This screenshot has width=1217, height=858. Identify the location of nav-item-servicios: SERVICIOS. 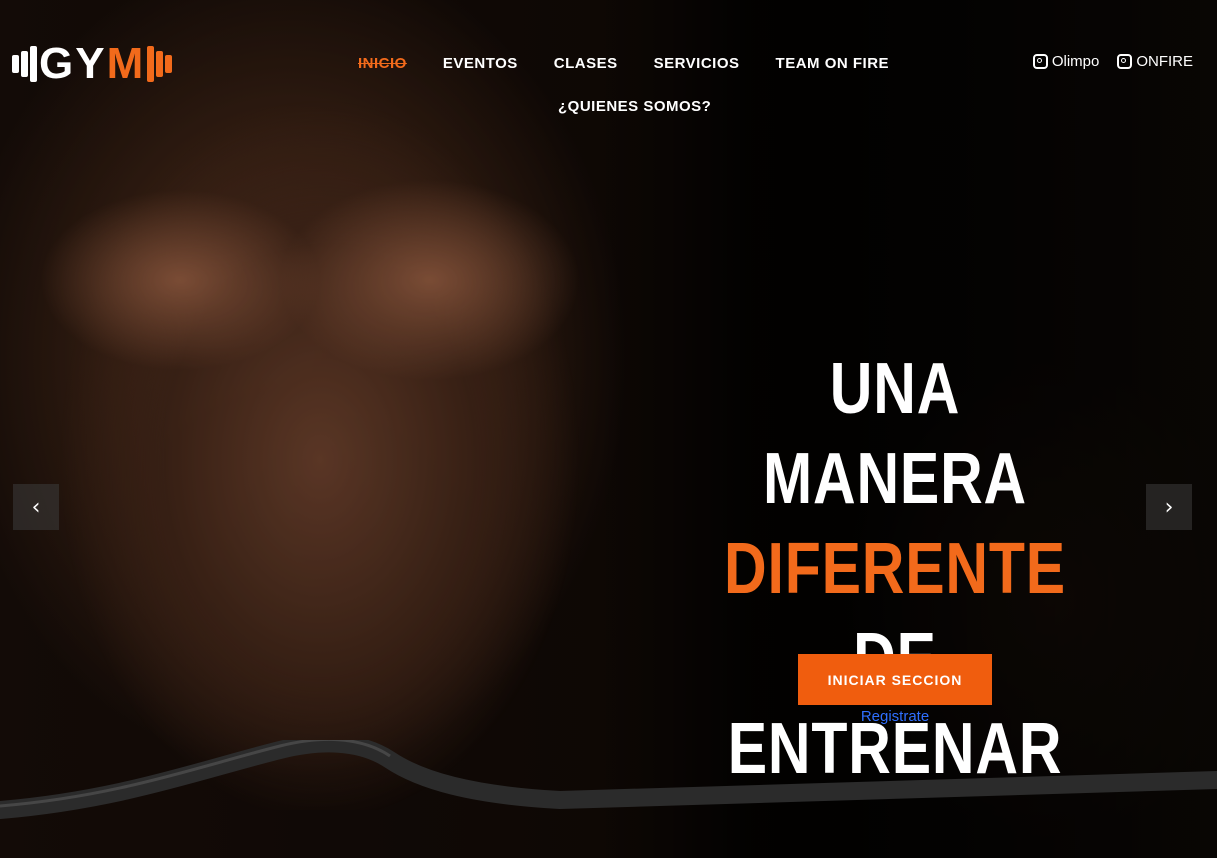
(697, 64).